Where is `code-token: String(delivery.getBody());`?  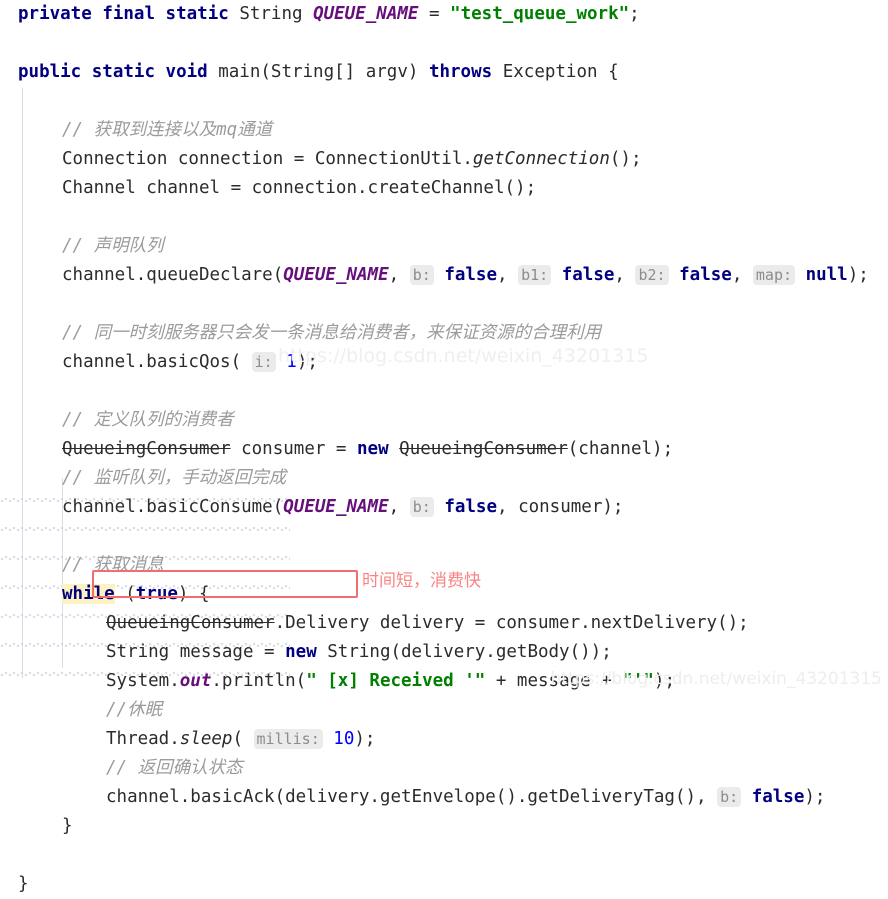
code-token: String(delivery.getBody()); is located at coordinates (464, 652).